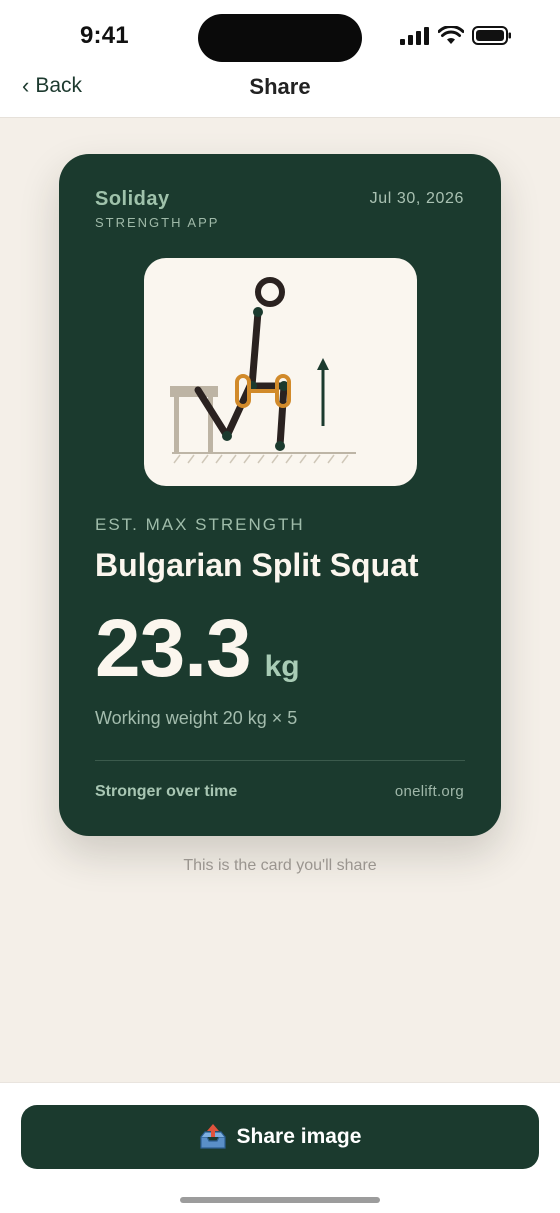 The width and height of the screenshot is (560, 1213). Describe the element at coordinates (414, 35) in the screenshot. I see `cellular-signal-icon` at that location.